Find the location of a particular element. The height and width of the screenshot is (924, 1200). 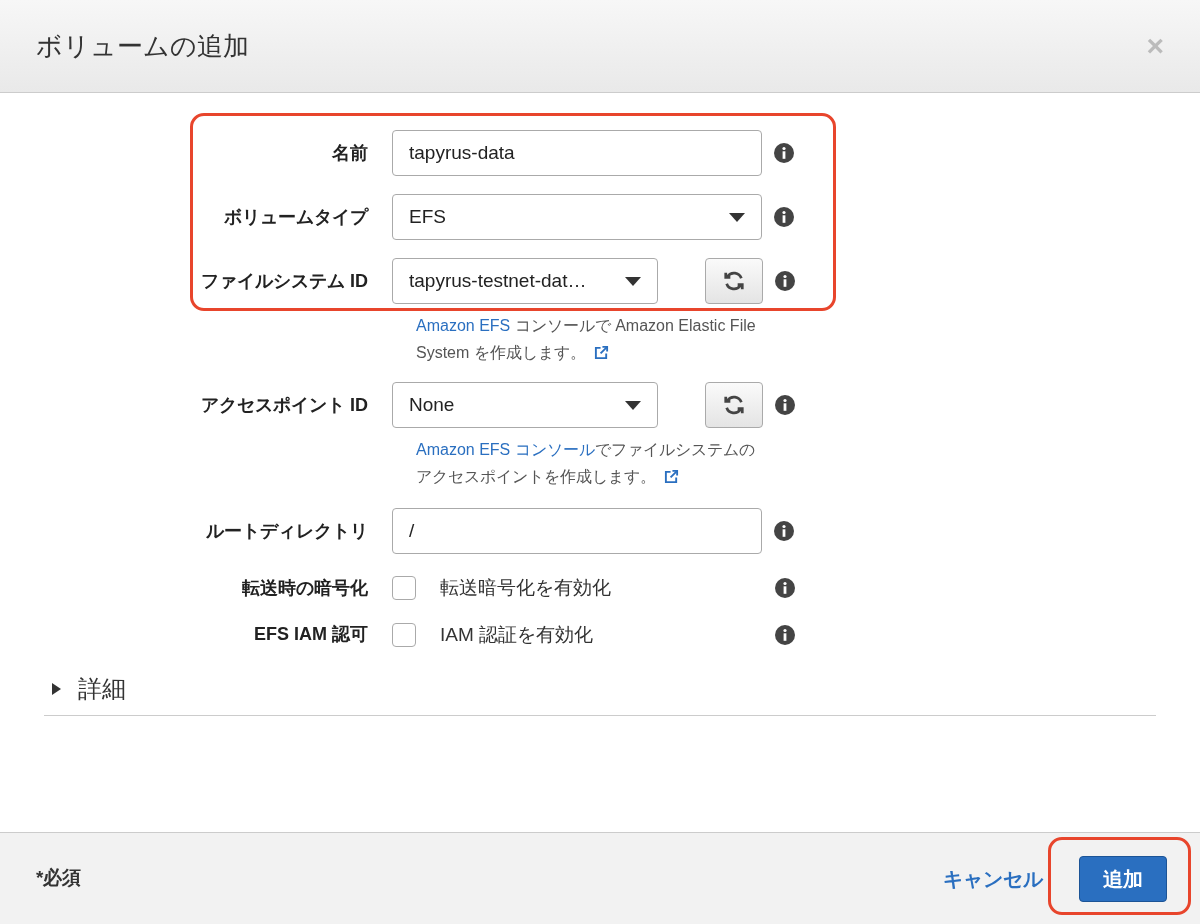

dialog-title: ボリュームの追加 is located at coordinates (142, 46).